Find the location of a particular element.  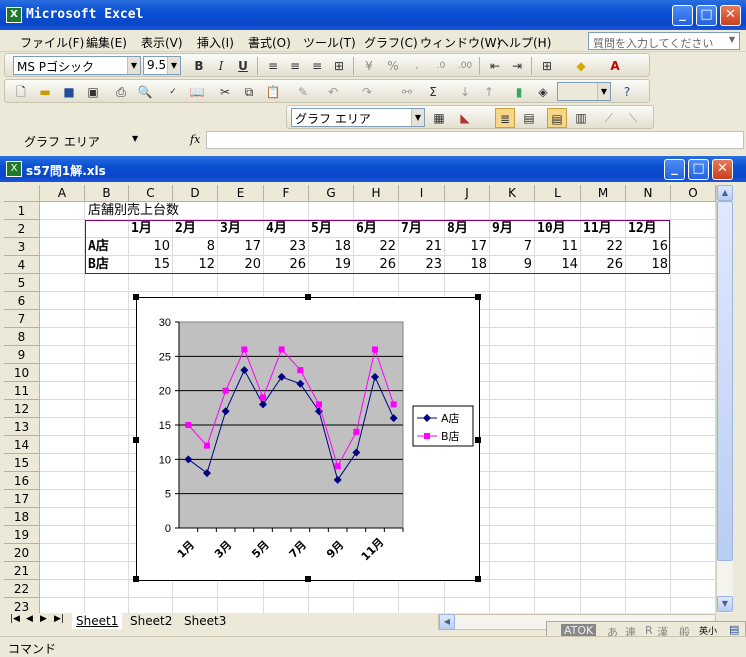

wb-close-button: ✕ is located at coordinates (722, 169).